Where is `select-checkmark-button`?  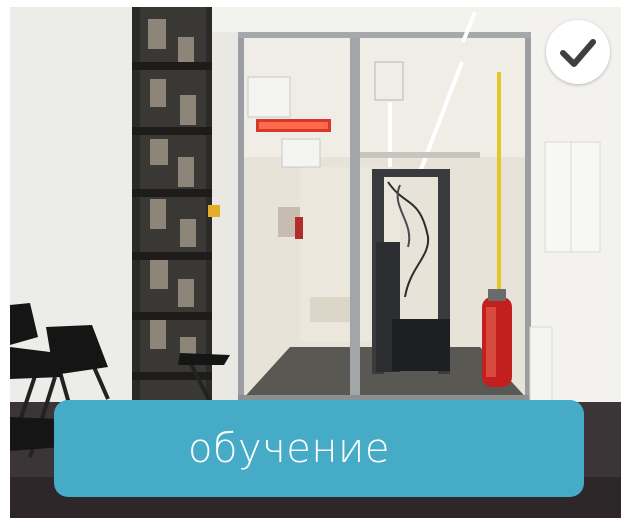 select-checkmark-button is located at coordinates (578, 52).